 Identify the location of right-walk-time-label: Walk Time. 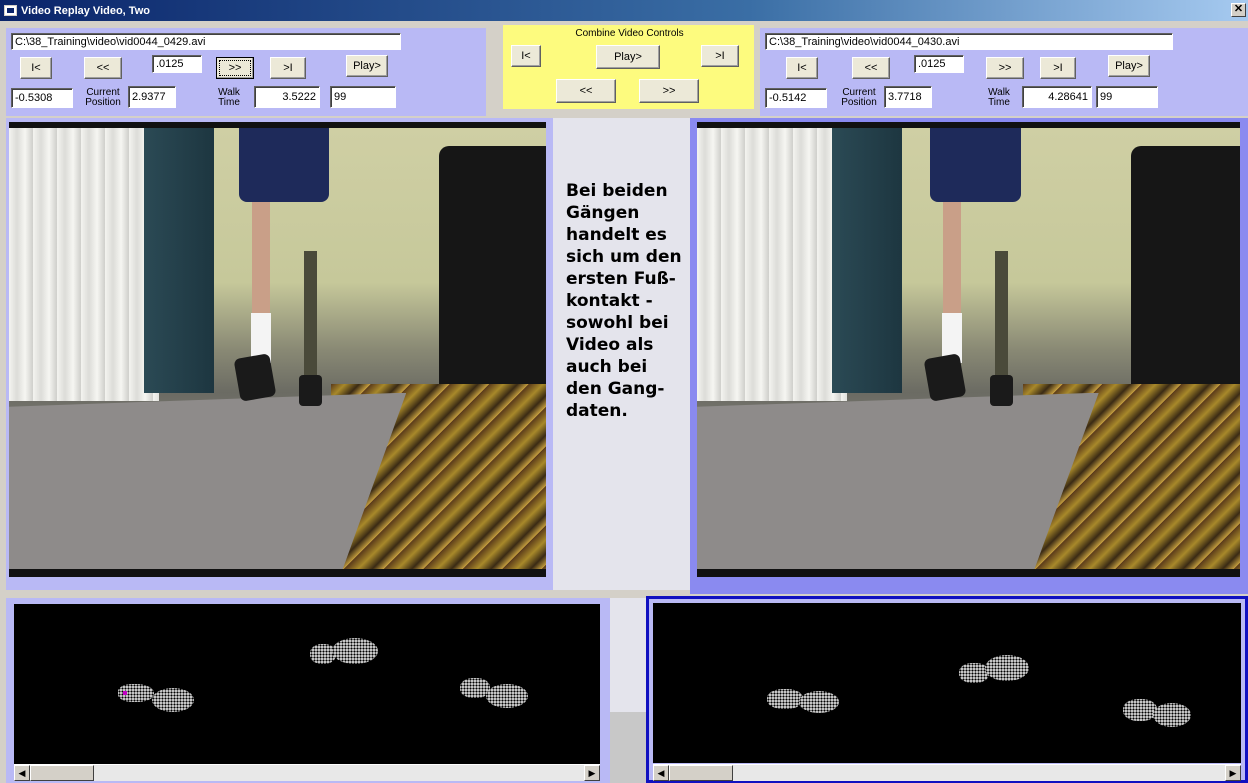
(999, 97).